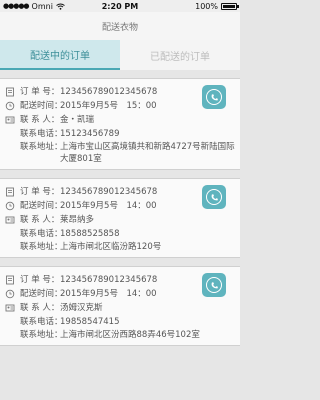 The height and width of the screenshot is (400, 320). I want to click on contact-row: 联 系 人： 汤姆汉克斯, so click(120, 308).